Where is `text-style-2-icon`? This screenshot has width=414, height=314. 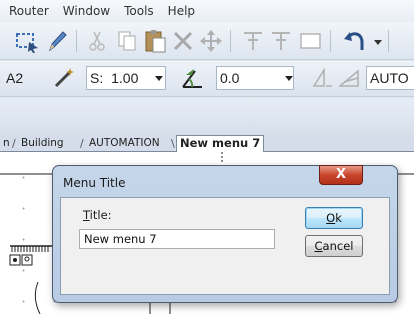 text-style-2-icon is located at coordinates (281, 41).